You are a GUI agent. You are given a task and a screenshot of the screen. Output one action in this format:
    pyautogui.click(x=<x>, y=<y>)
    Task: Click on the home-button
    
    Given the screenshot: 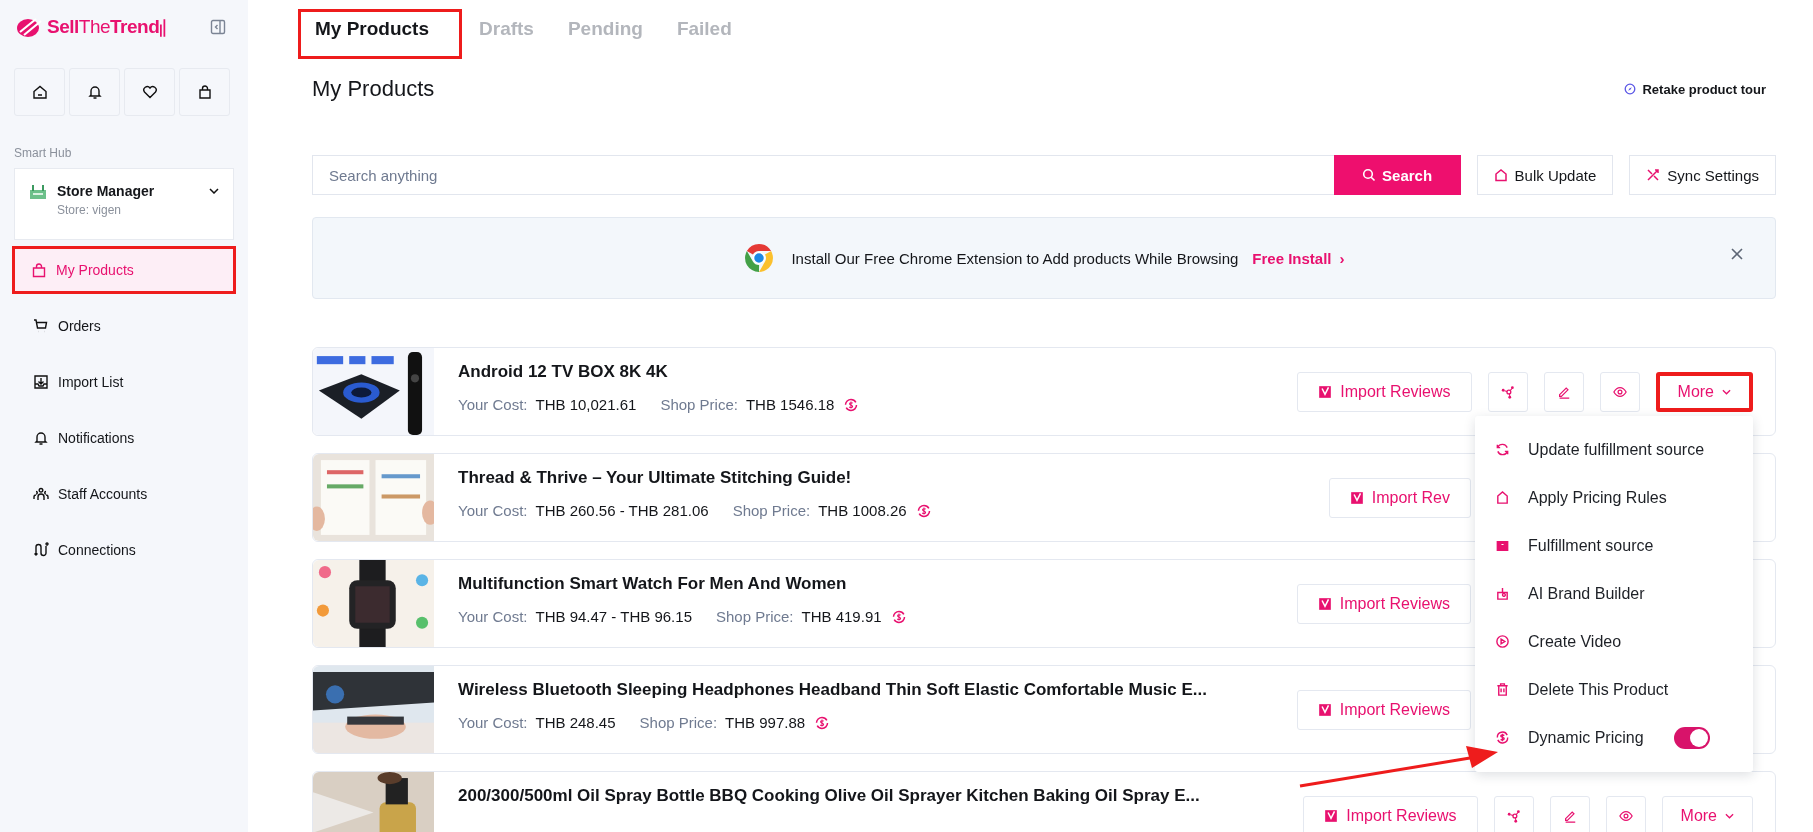 What is the action you would take?
    pyautogui.click(x=39, y=92)
    